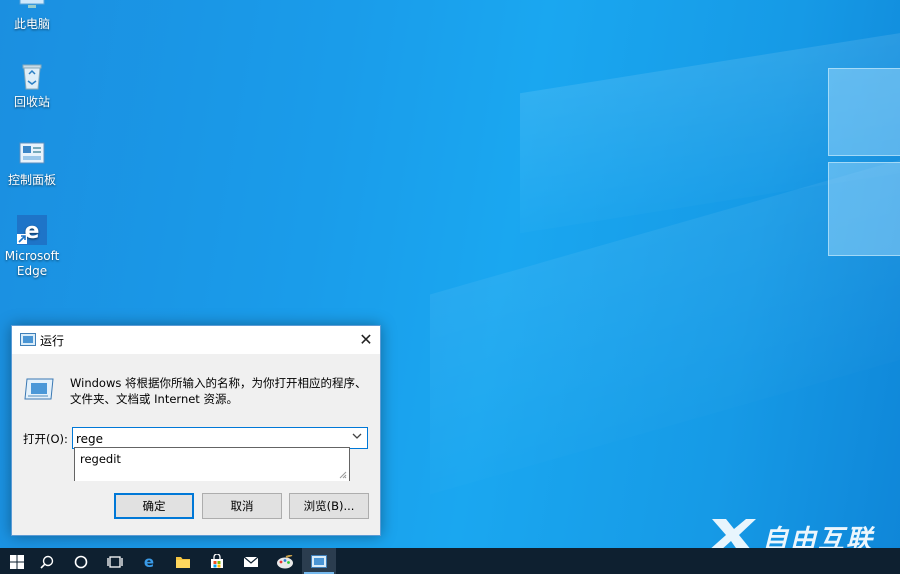 The width and height of the screenshot is (900, 574). Describe the element at coordinates (100, 459) in the screenshot. I see `autocomplete-item: regedit` at that location.